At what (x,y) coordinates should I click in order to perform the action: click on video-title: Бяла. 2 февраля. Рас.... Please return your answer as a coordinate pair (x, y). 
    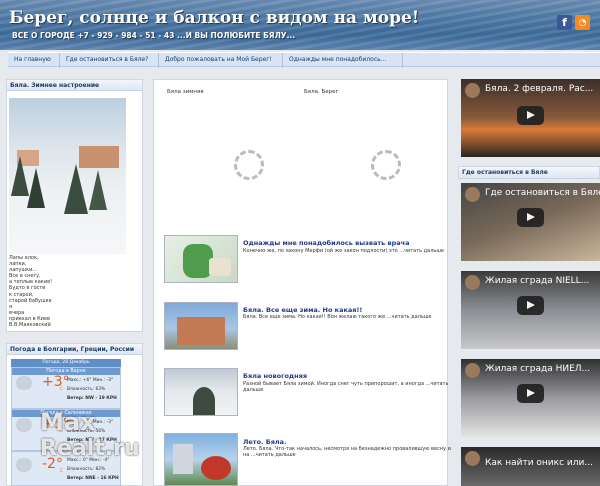
    Looking at the image, I should click on (539, 89).